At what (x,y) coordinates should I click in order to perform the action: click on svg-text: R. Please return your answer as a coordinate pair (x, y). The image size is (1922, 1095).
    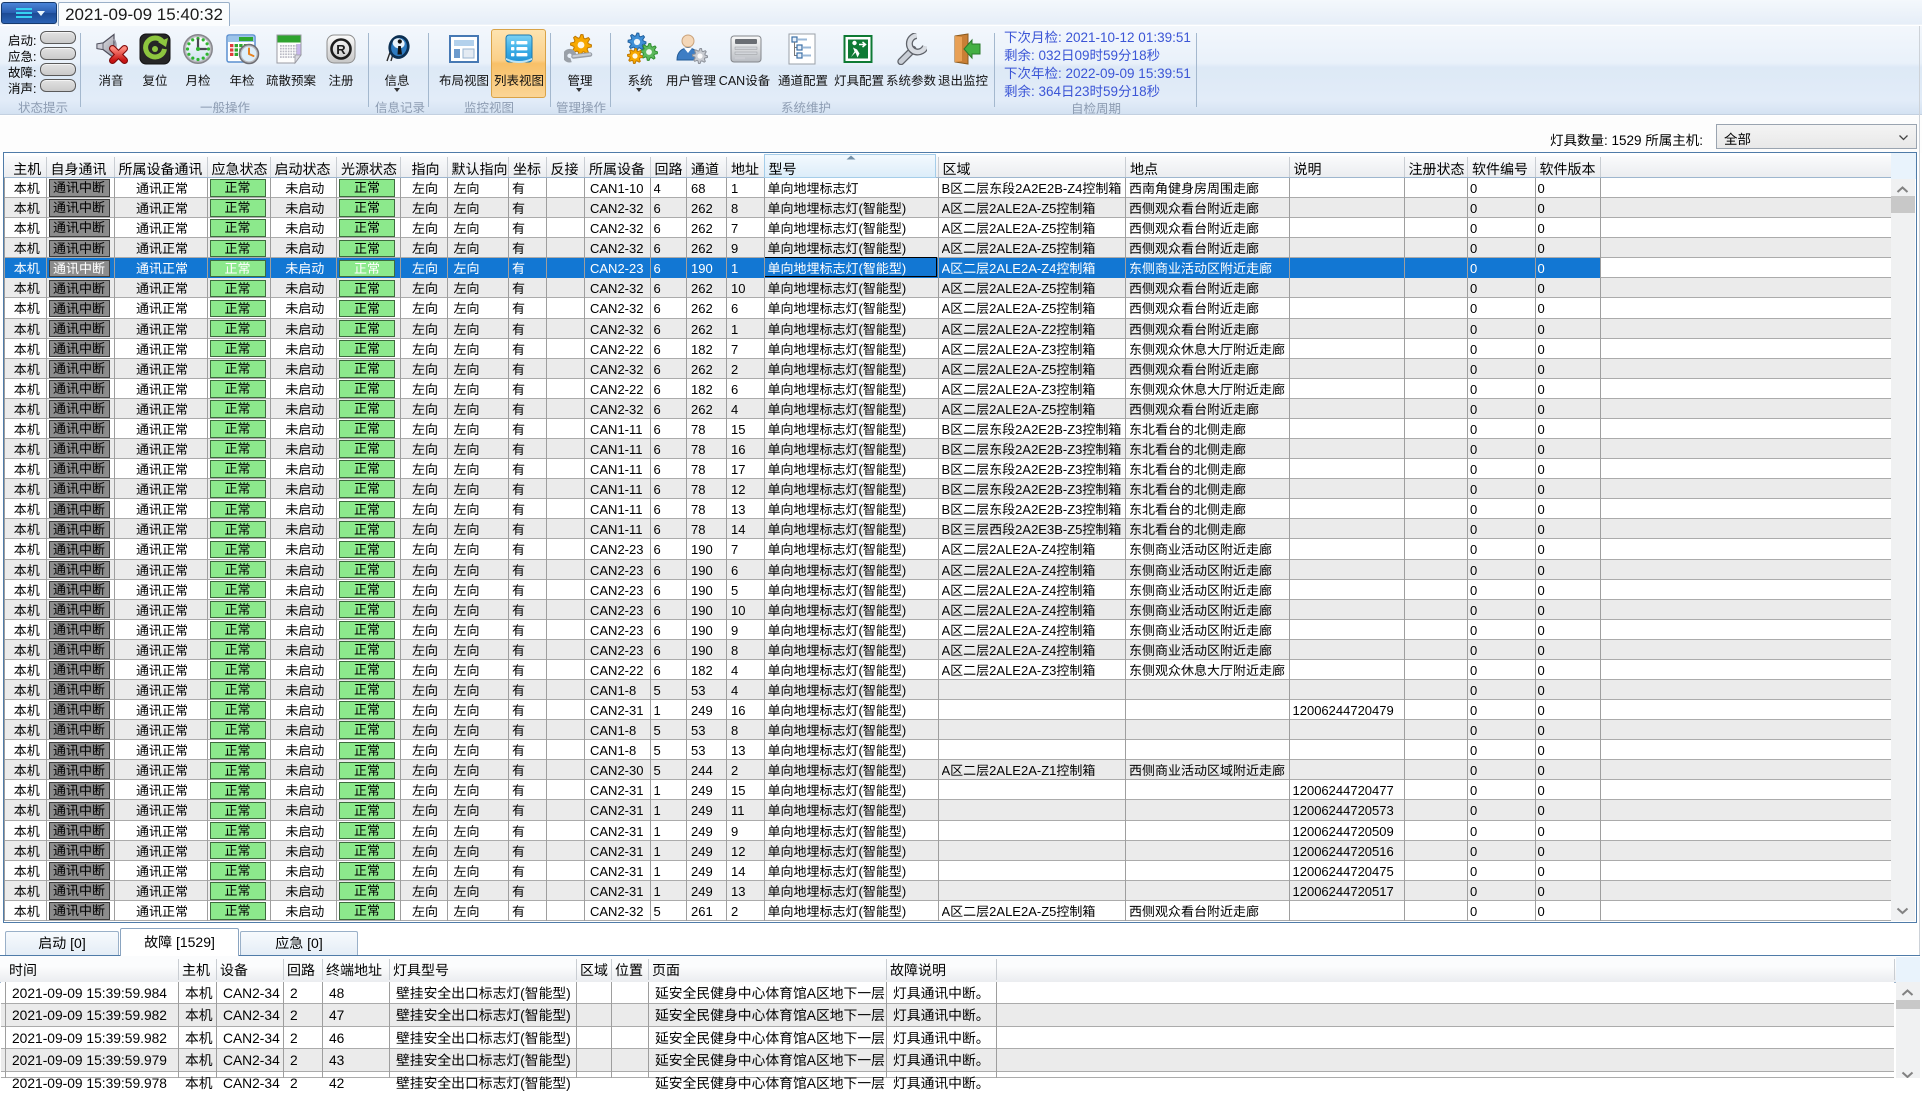
    Looking at the image, I should click on (341, 49).